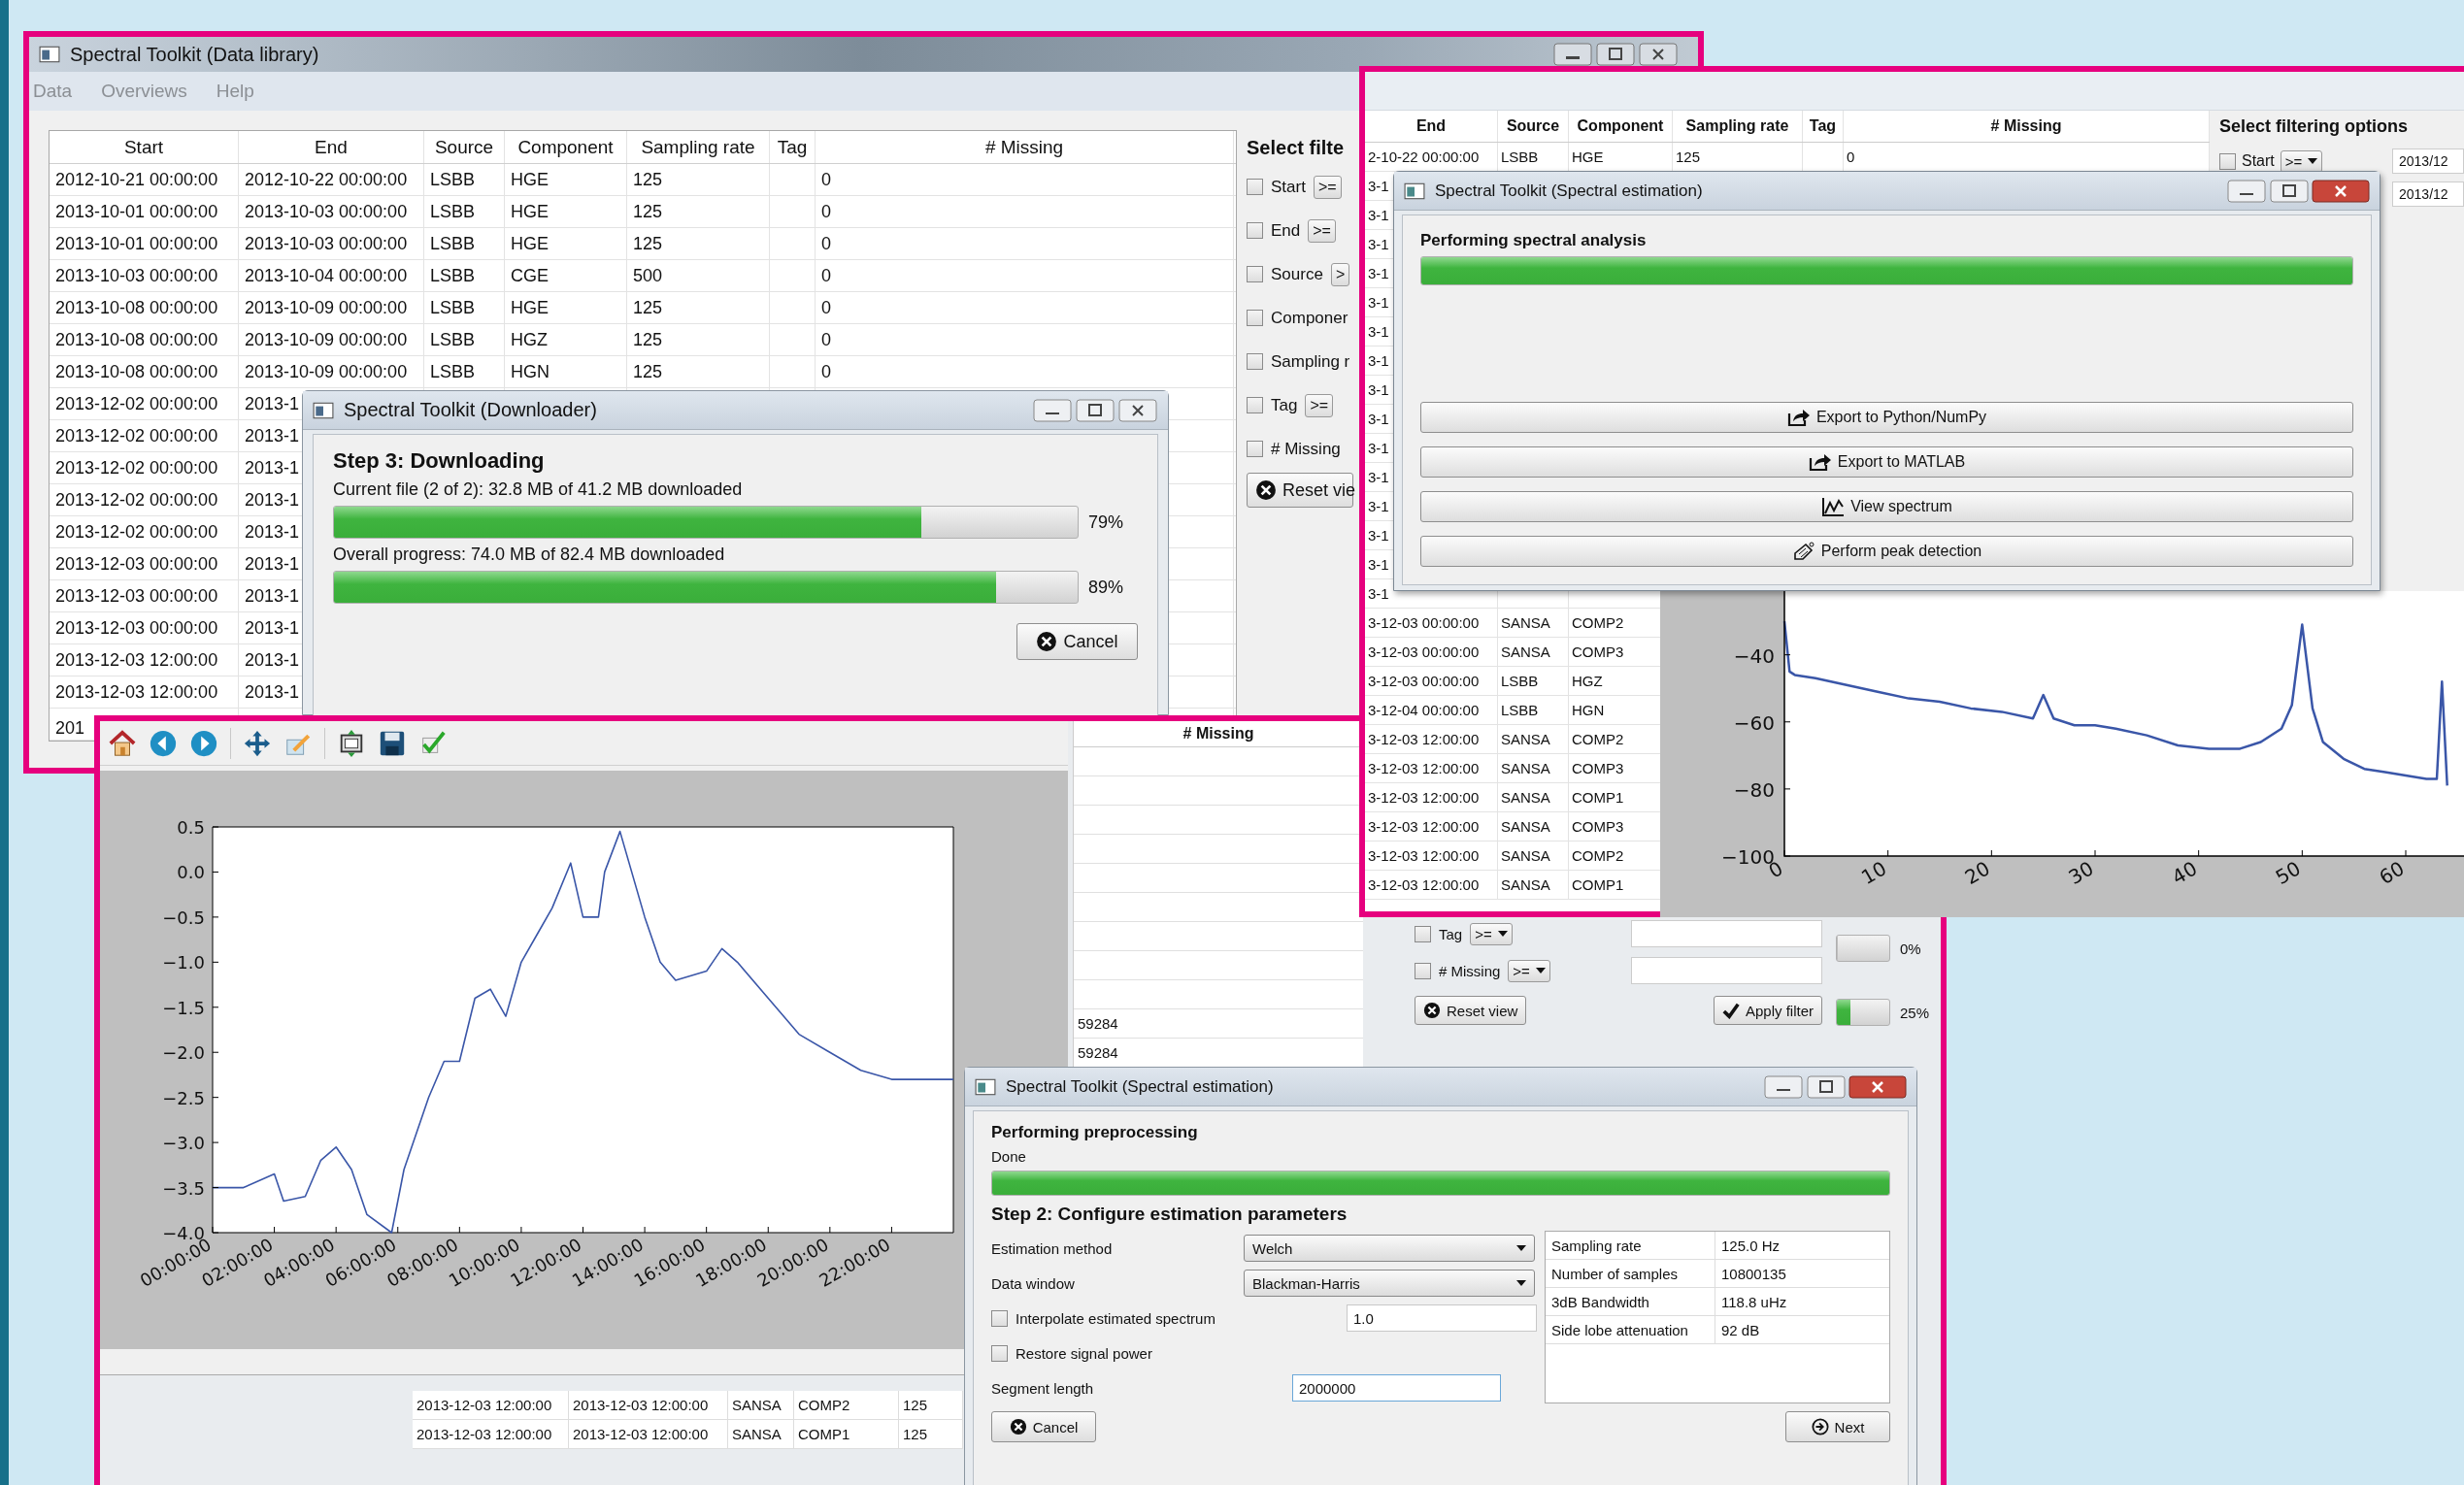 The image size is (2464, 1485). Describe the element at coordinates (1833, 506) in the screenshot. I see `line-chart-icon` at that location.